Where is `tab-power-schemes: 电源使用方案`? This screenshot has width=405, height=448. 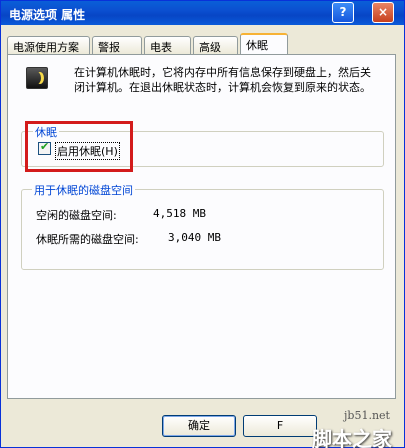 tab-power-schemes: 电源使用方案 is located at coordinates (48, 45).